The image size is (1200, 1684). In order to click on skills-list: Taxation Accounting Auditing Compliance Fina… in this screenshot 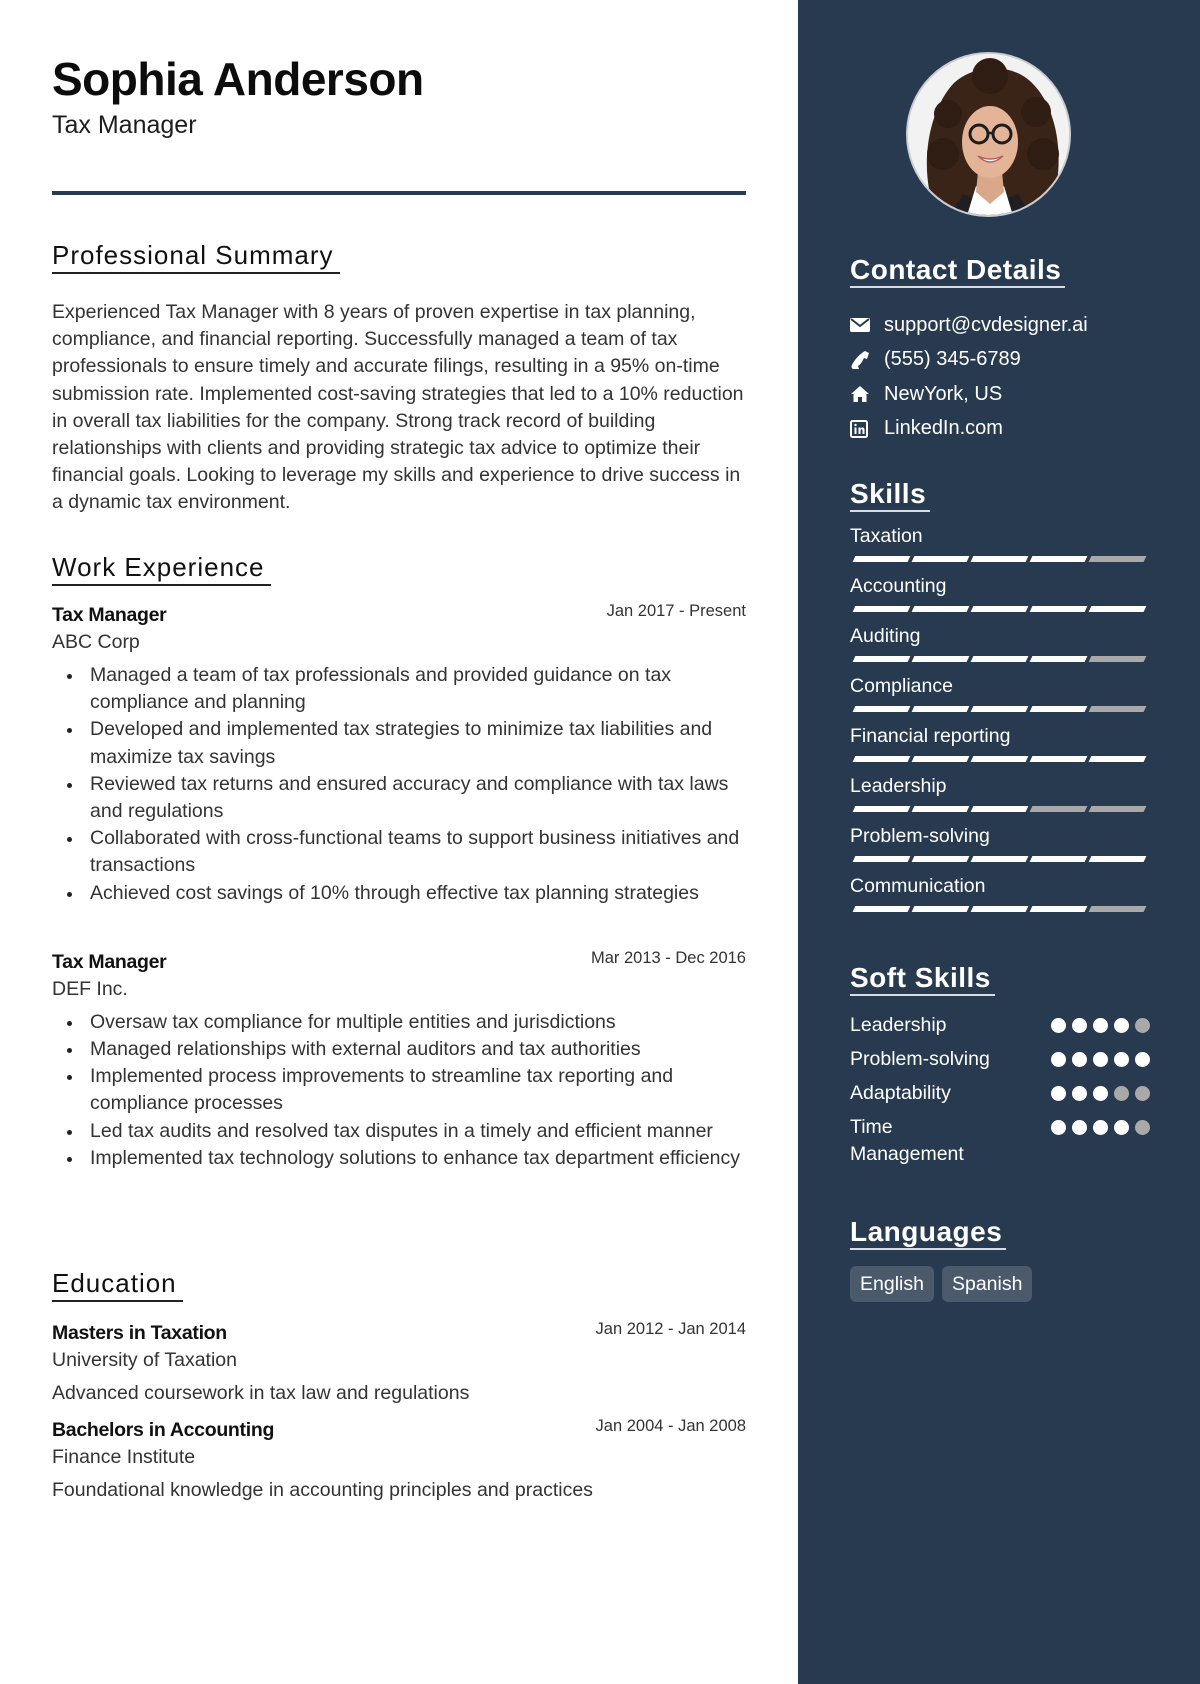, I will do `click(1000, 724)`.